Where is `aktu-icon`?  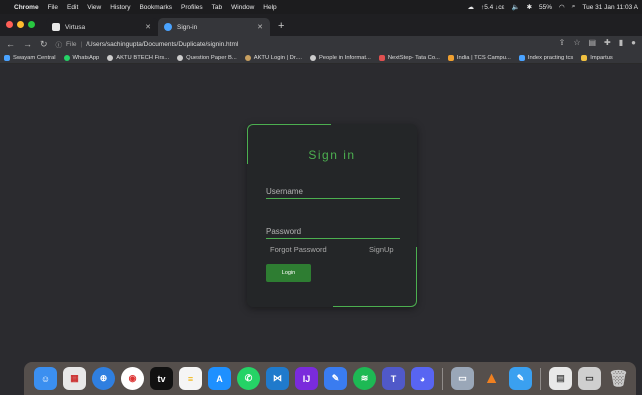 aktu-icon is located at coordinates (247, 57).